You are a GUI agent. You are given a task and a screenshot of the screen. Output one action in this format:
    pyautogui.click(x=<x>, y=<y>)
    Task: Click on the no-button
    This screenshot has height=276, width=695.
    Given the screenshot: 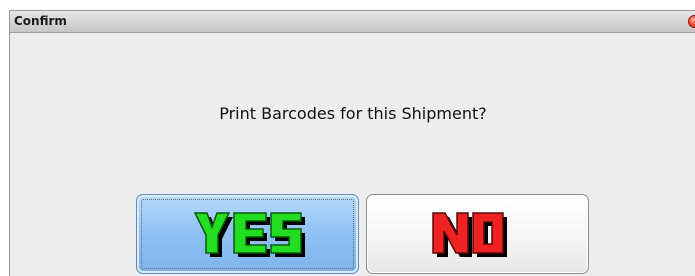 What is the action you would take?
    pyautogui.click(x=477, y=234)
    